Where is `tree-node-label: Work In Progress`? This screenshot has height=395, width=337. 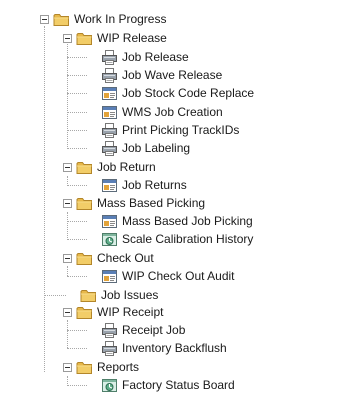
tree-node-label: Work In Progress is located at coordinates (120, 19).